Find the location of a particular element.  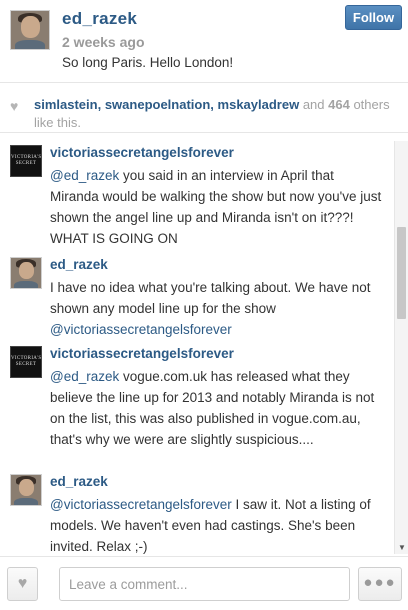

comment-footer: ♥ ●●● is located at coordinates (204, 583).